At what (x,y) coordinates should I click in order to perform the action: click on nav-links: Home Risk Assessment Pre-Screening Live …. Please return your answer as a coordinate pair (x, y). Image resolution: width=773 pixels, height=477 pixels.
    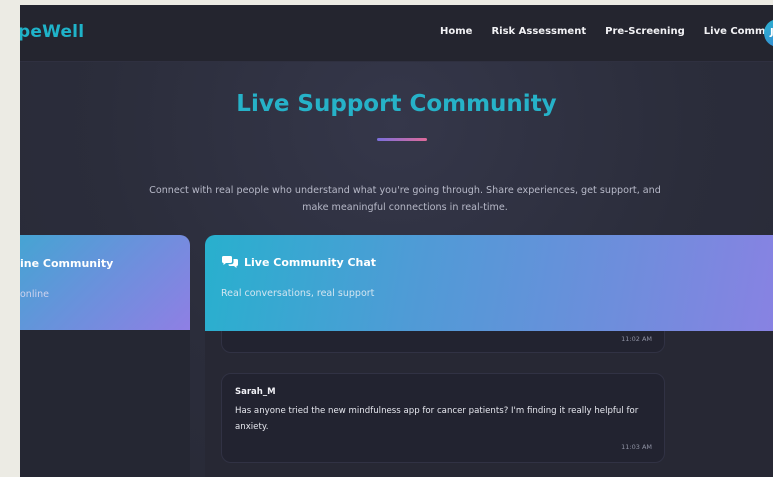
    Looking at the image, I should click on (606, 31).